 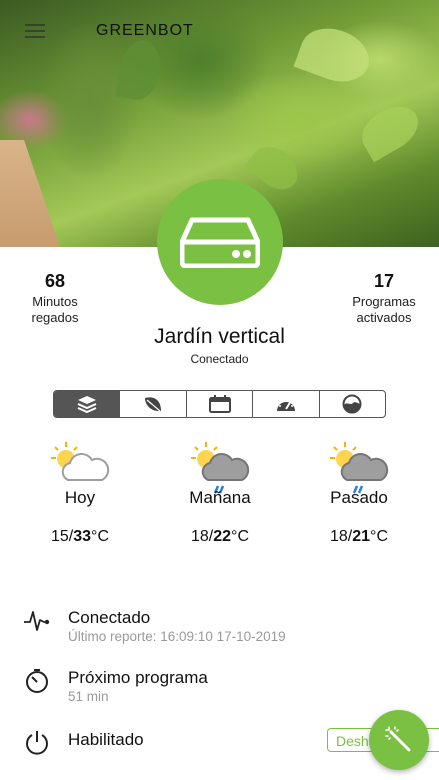 I want to click on layers-icon, so click(x=87, y=404).